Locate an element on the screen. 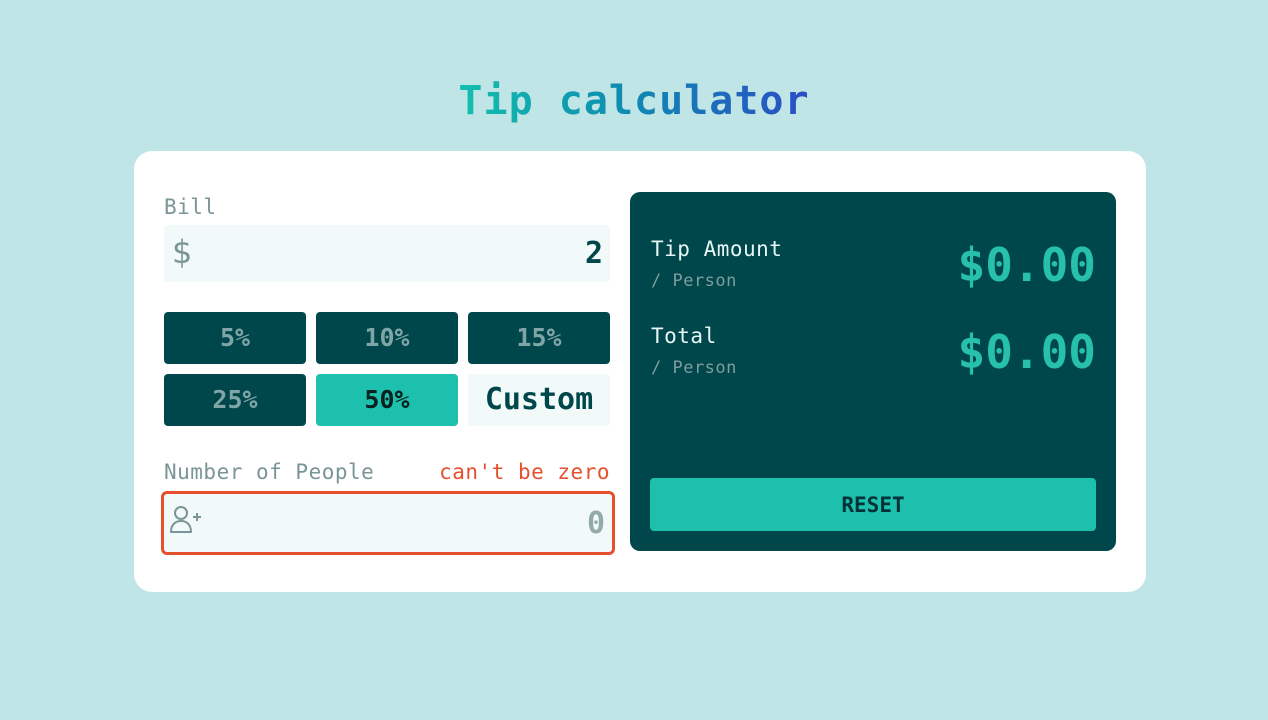 This screenshot has height=720, width=1268. app-header: Tip calculator is located at coordinates (634, 101).